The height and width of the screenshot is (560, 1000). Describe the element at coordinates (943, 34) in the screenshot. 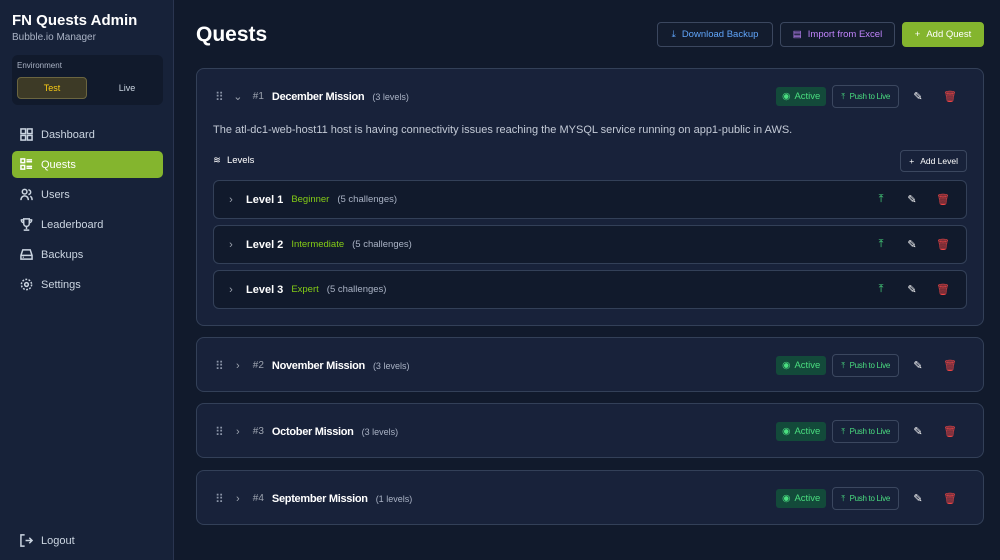

I see `add-quest-button: + Add Quest` at that location.